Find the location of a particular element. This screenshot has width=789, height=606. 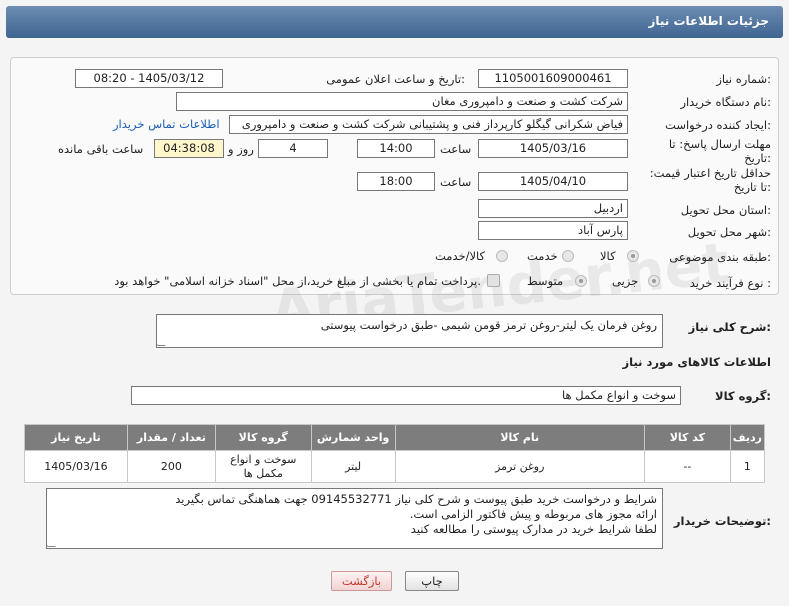

province-field: اردبیل is located at coordinates (553, 208).